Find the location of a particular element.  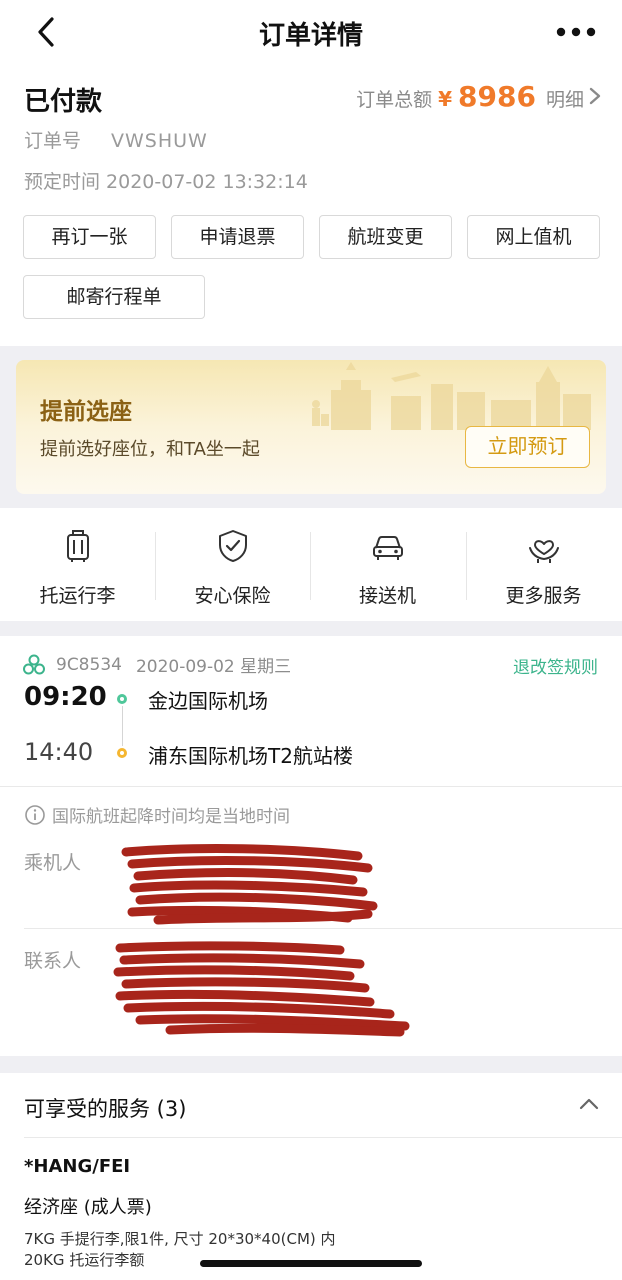

total-amount: 8986 is located at coordinates (497, 96).